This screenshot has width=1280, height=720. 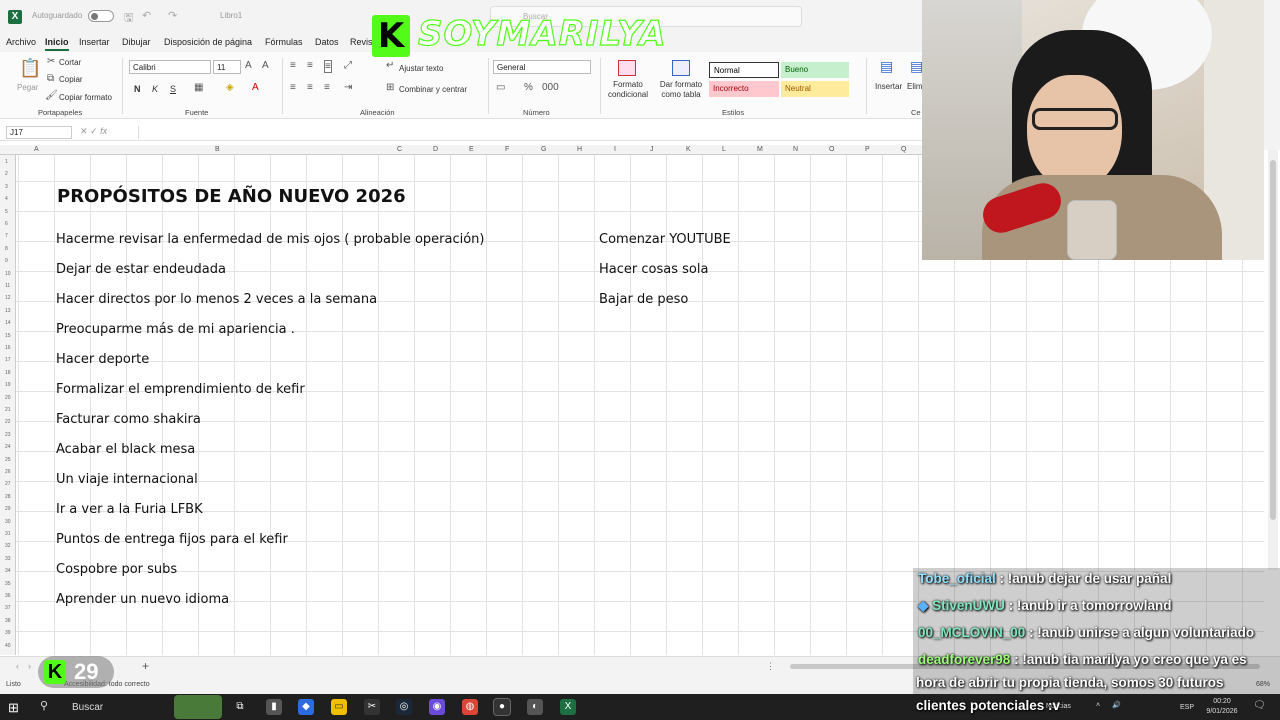 What do you see at coordinates (101, 16) in the screenshot?
I see `autosave-toggle` at bounding box center [101, 16].